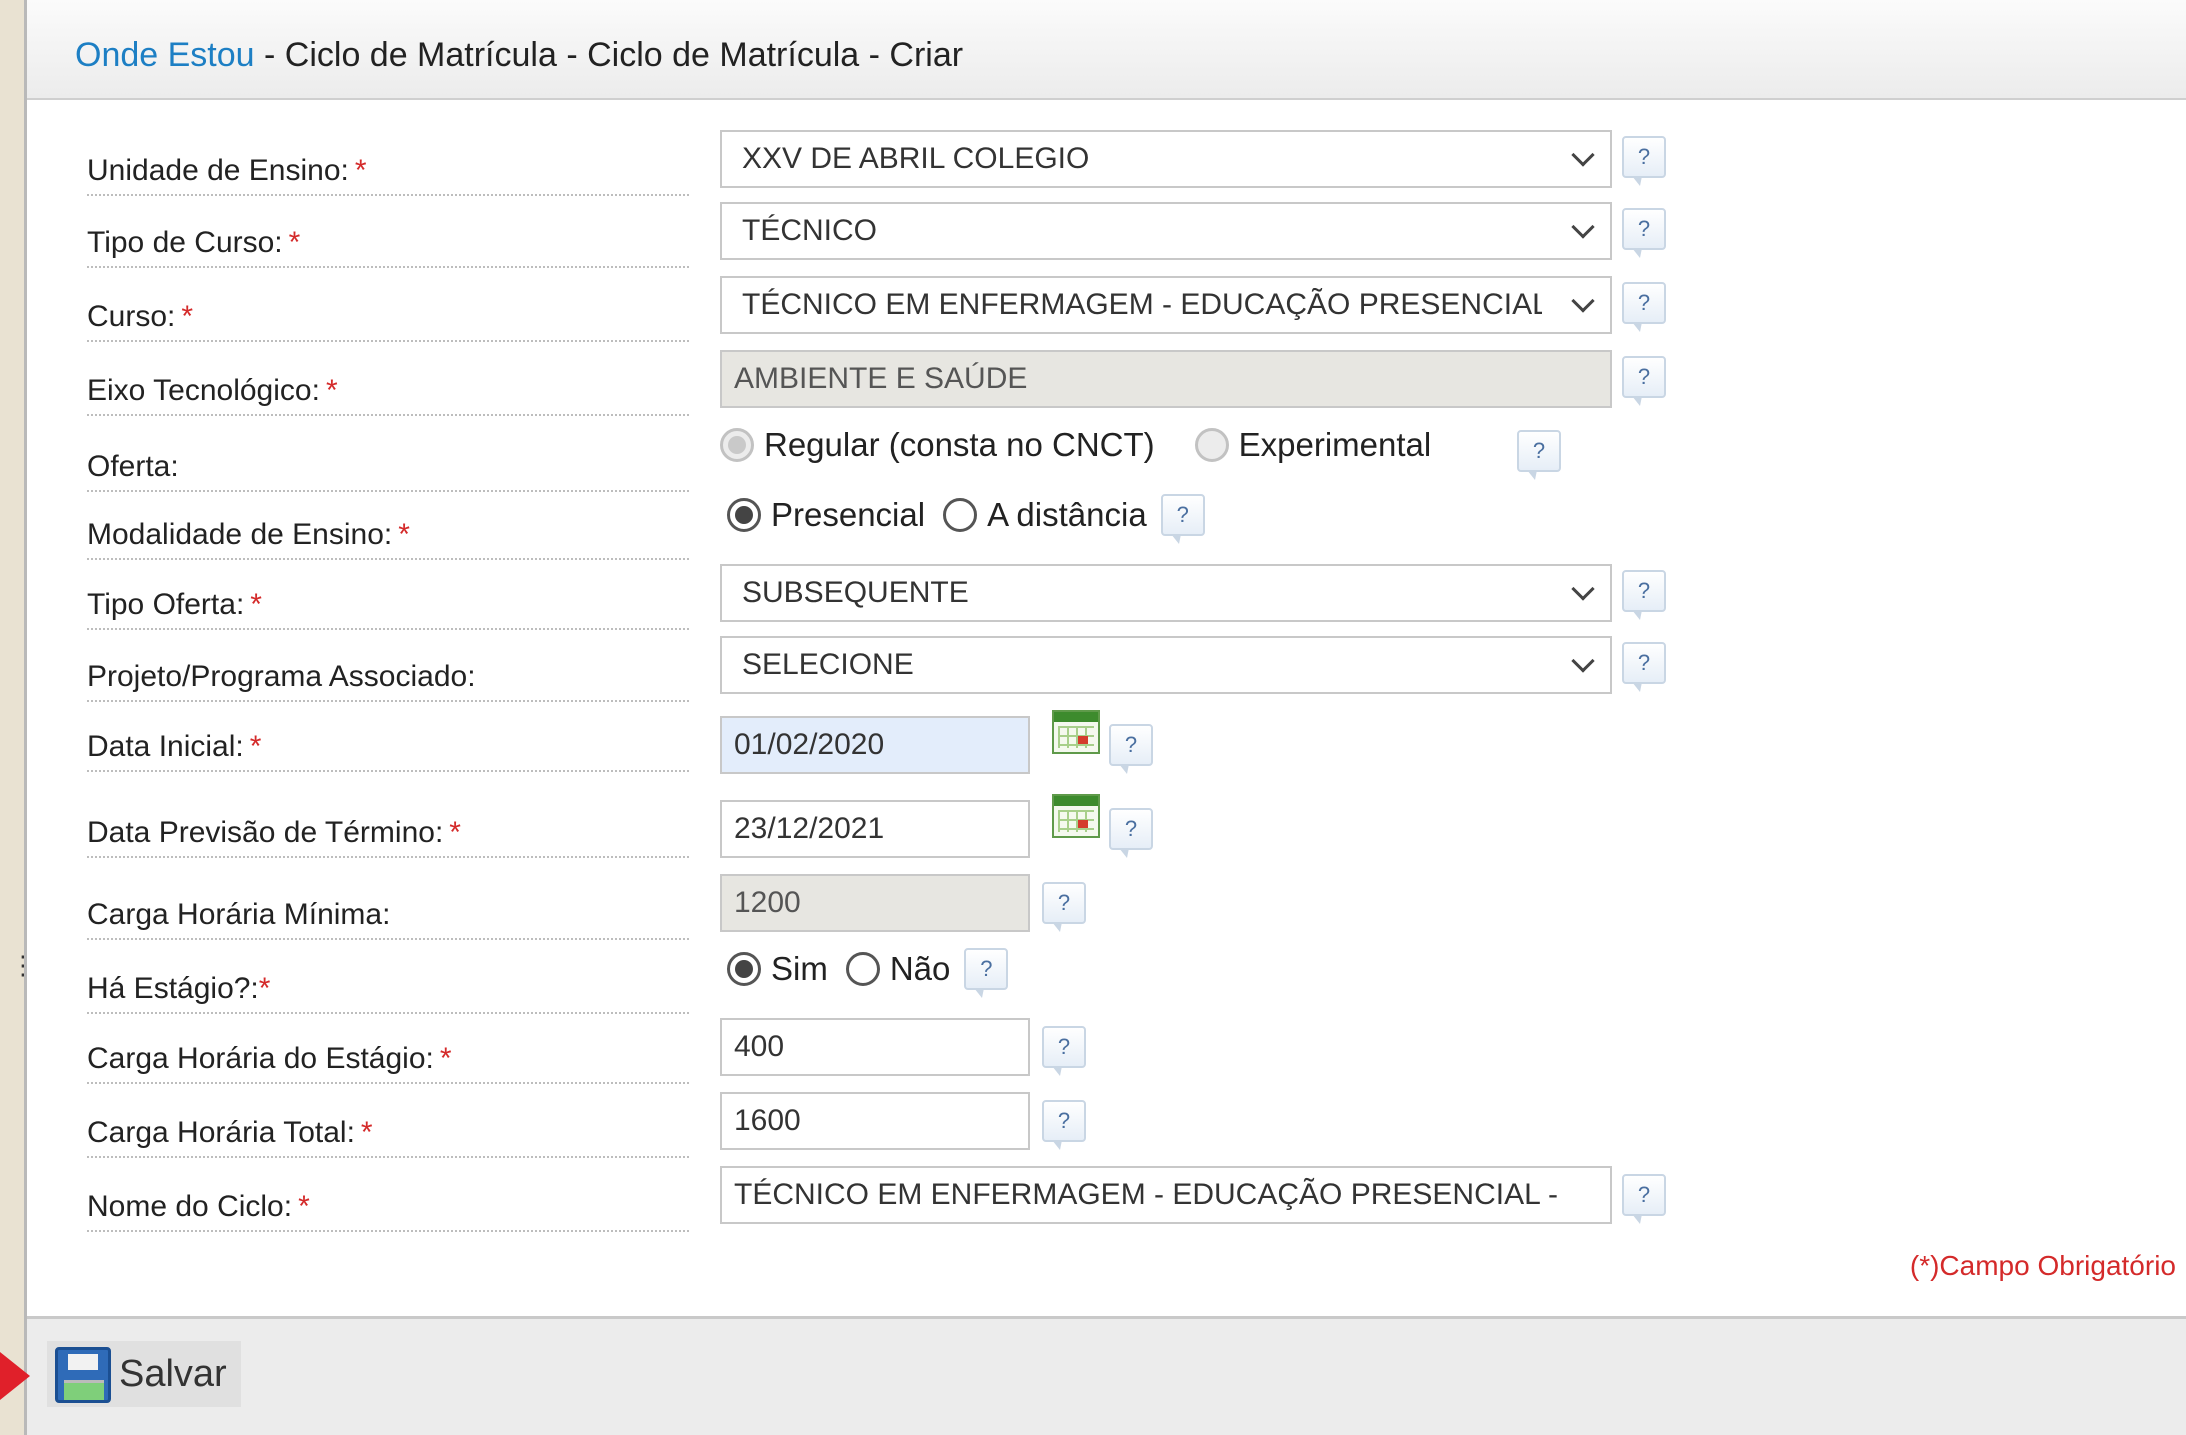  Describe the element at coordinates (875, 829) in the screenshot. I see `data-termino-input: 23/12/2021` at that location.